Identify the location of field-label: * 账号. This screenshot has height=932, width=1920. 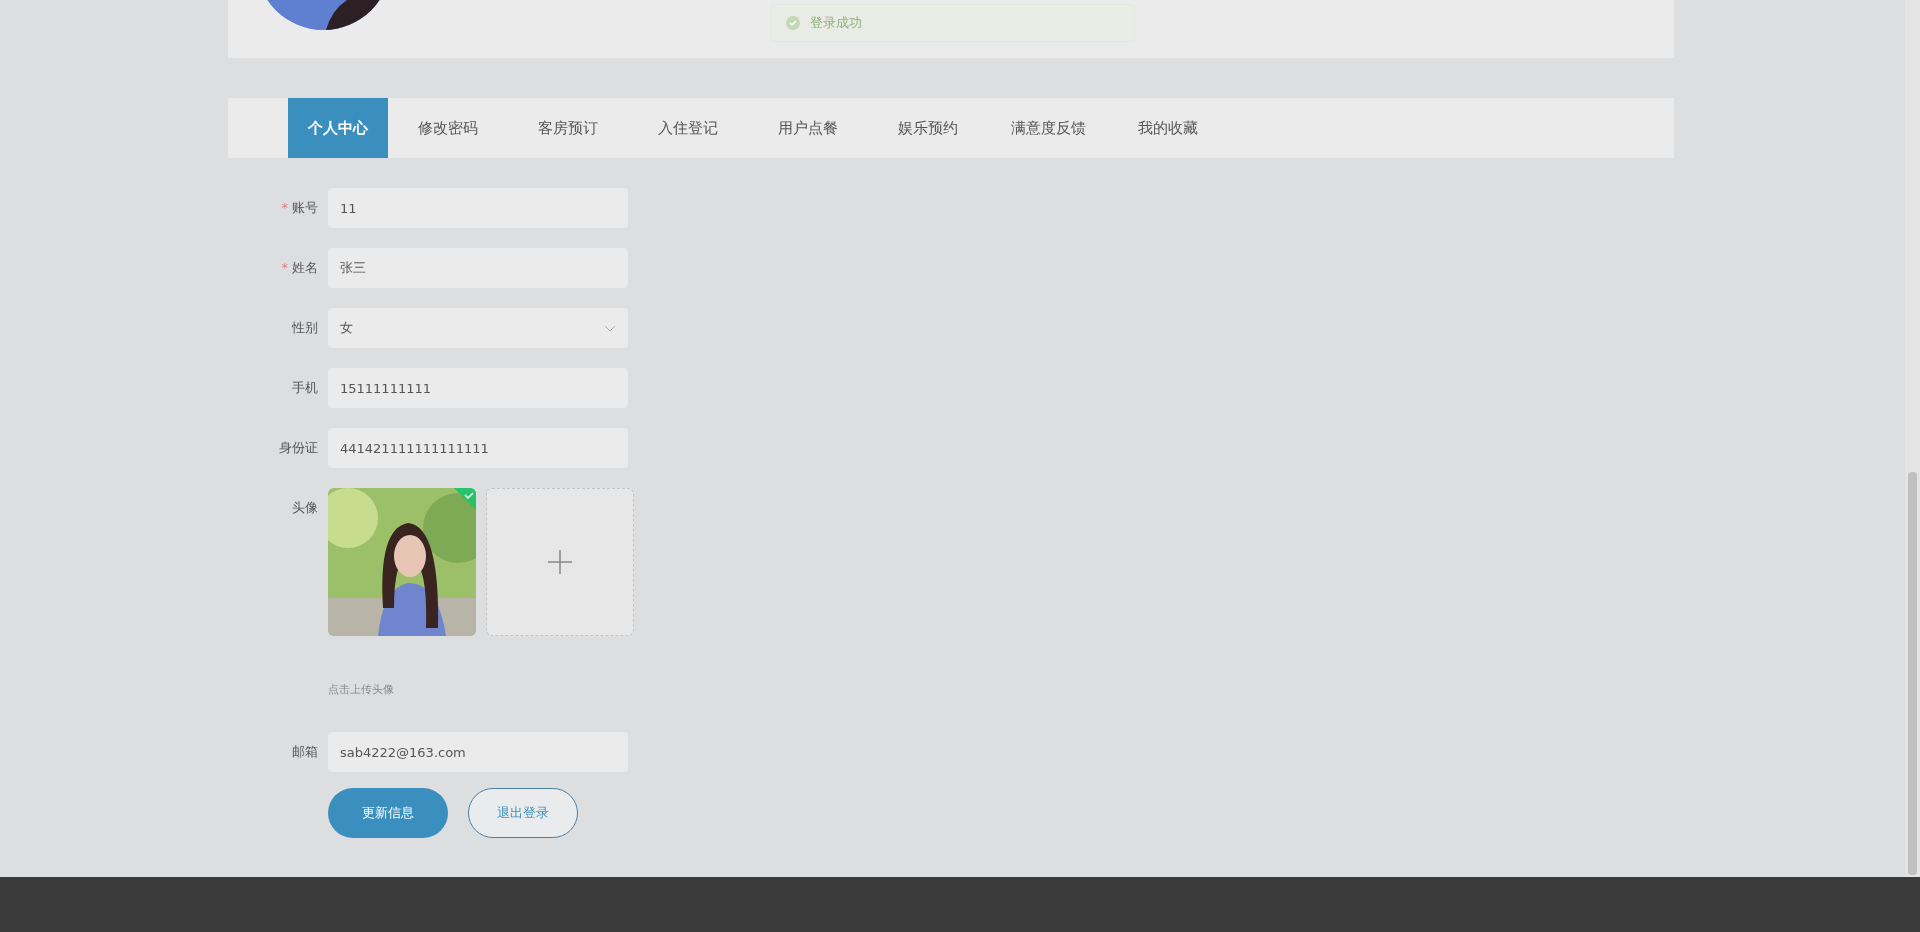
(299, 208).